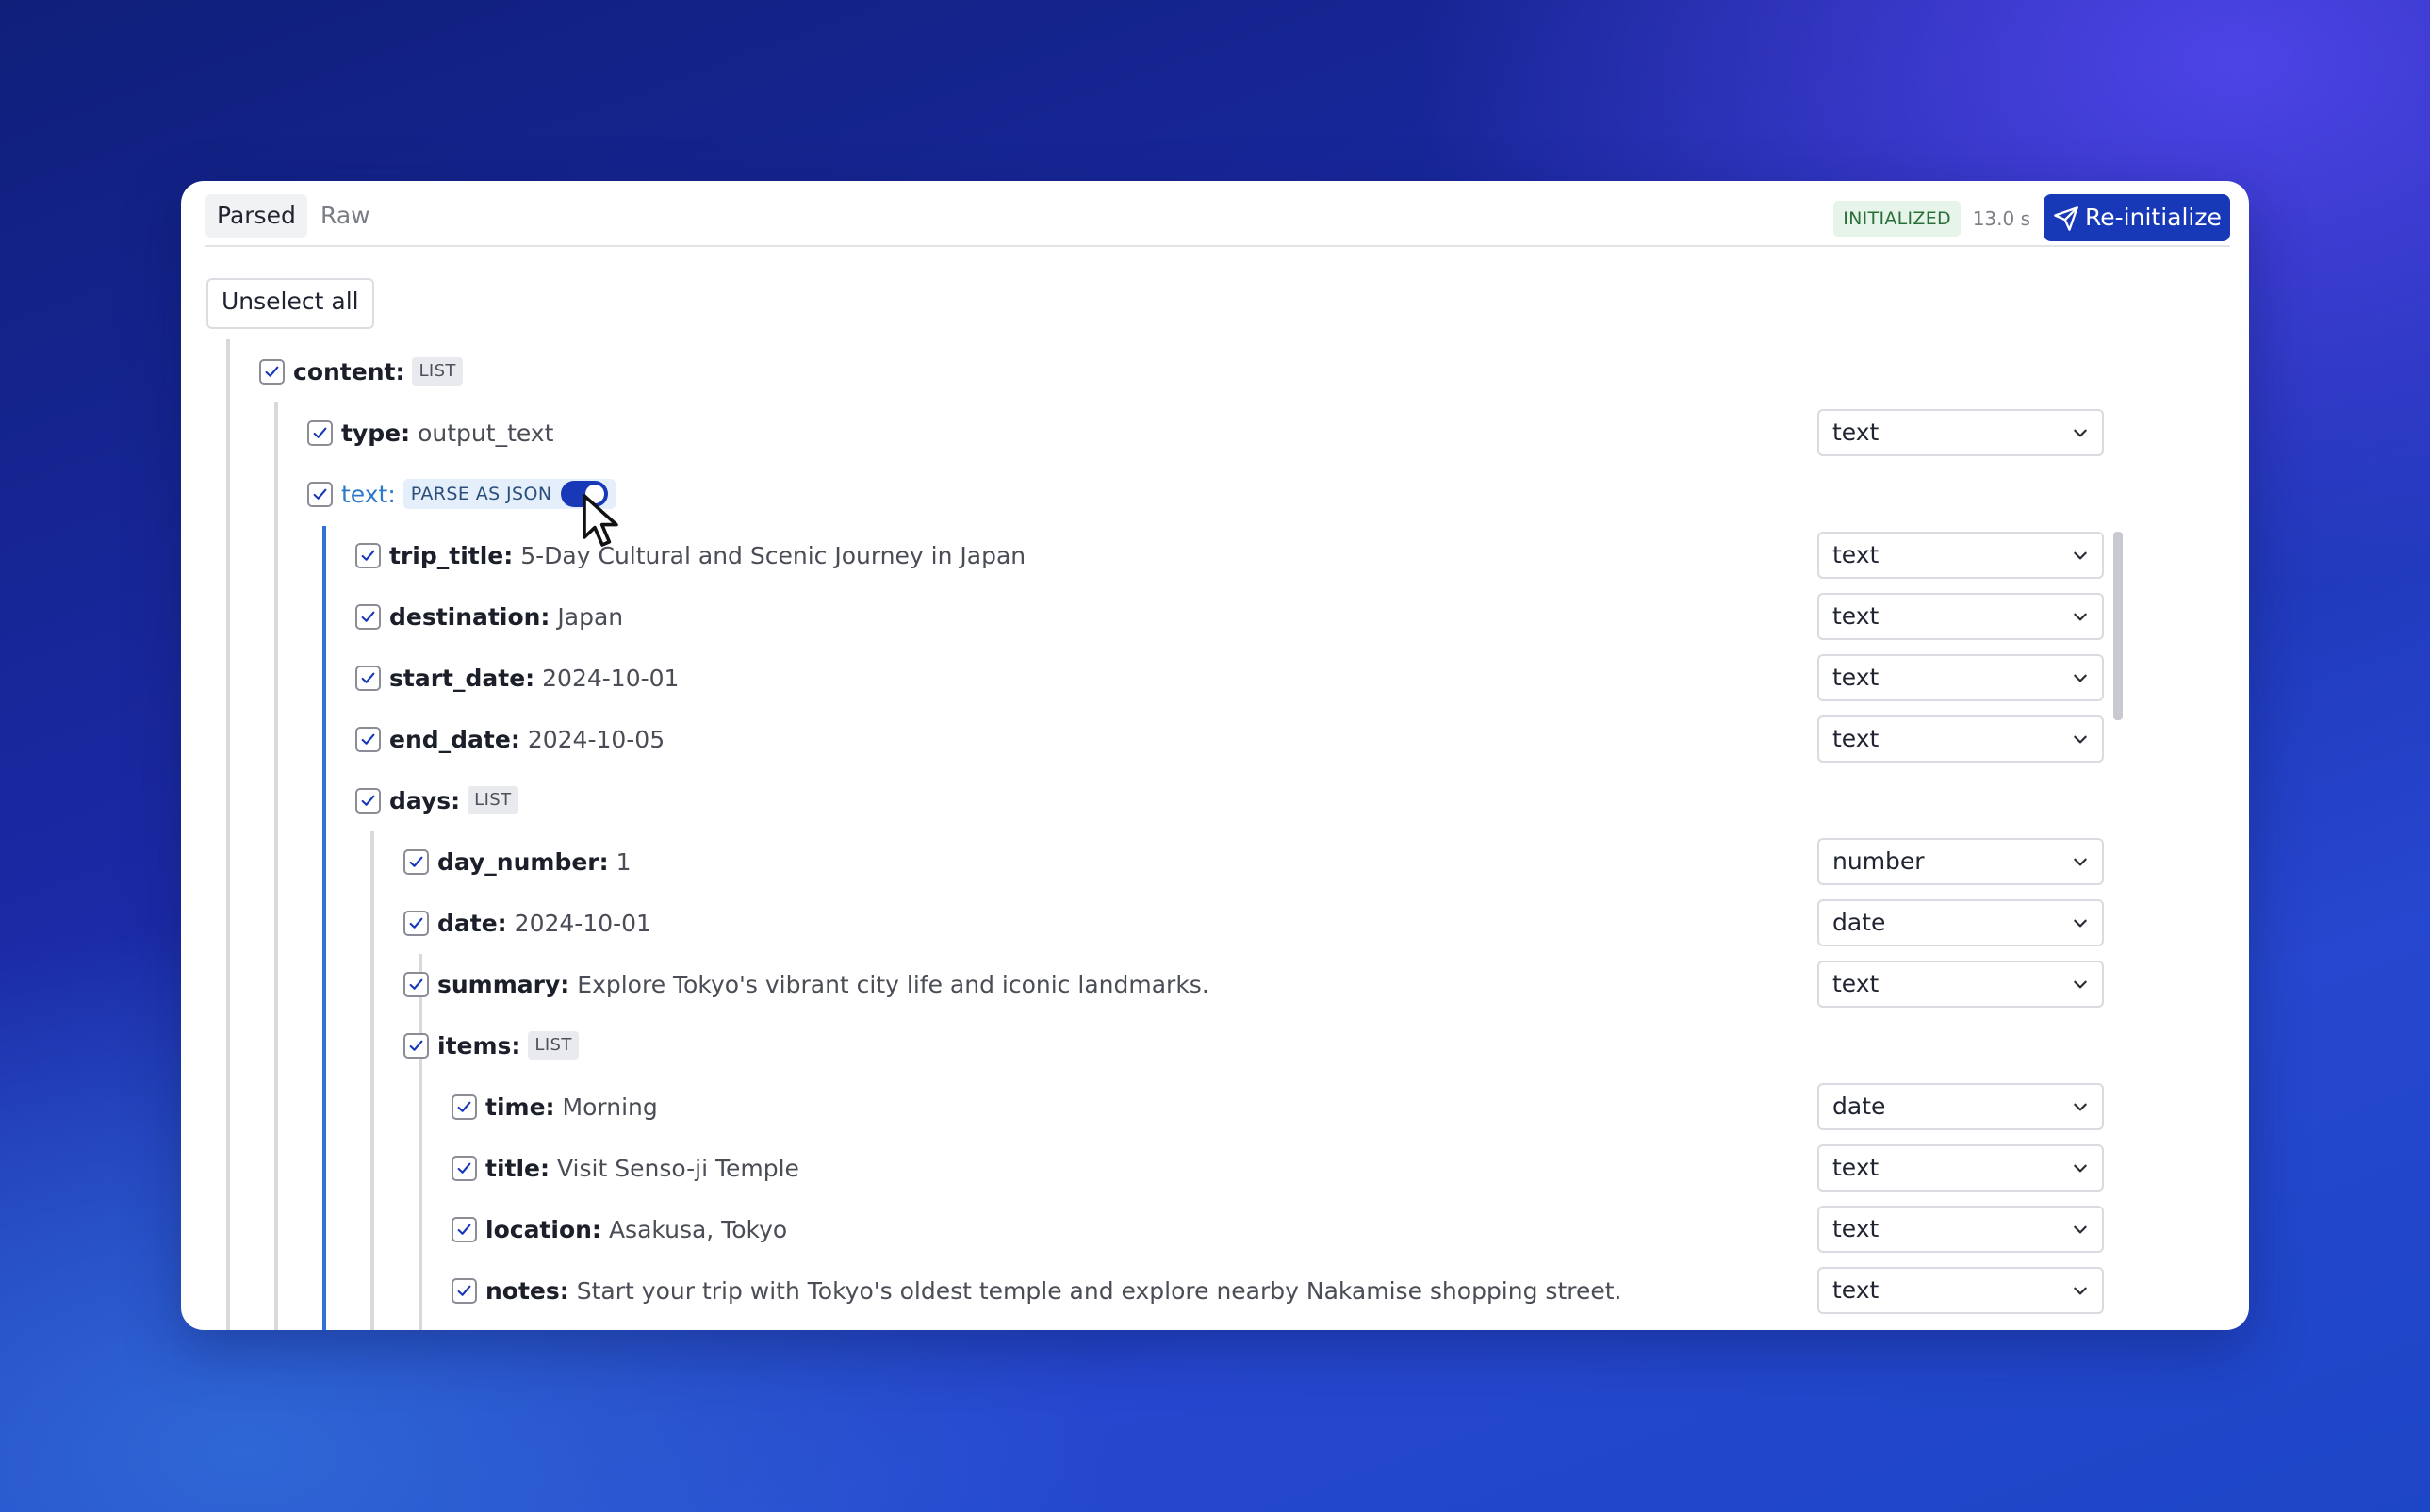 The width and height of the screenshot is (2430, 1512). What do you see at coordinates (1960, 985) in the screenshot?
I see `format-select-summary: text` at bounding box center [1960, 985].